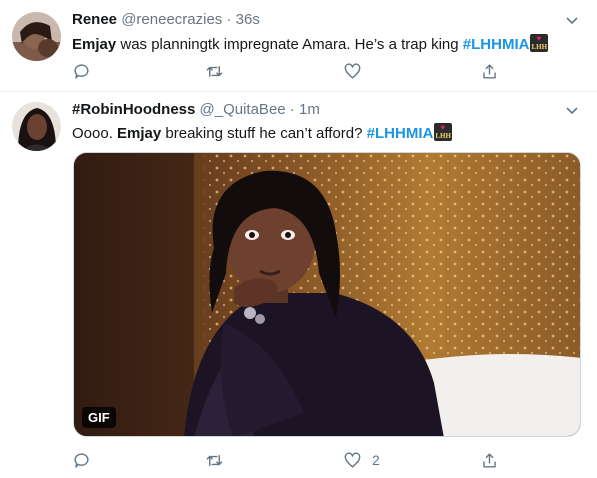  What do you see at coordinates (196, 109) in the screenshot?
I see `tweet-header: #RobinHoodness @_QuitaBee · 1m` at bounding box center [196, 109].